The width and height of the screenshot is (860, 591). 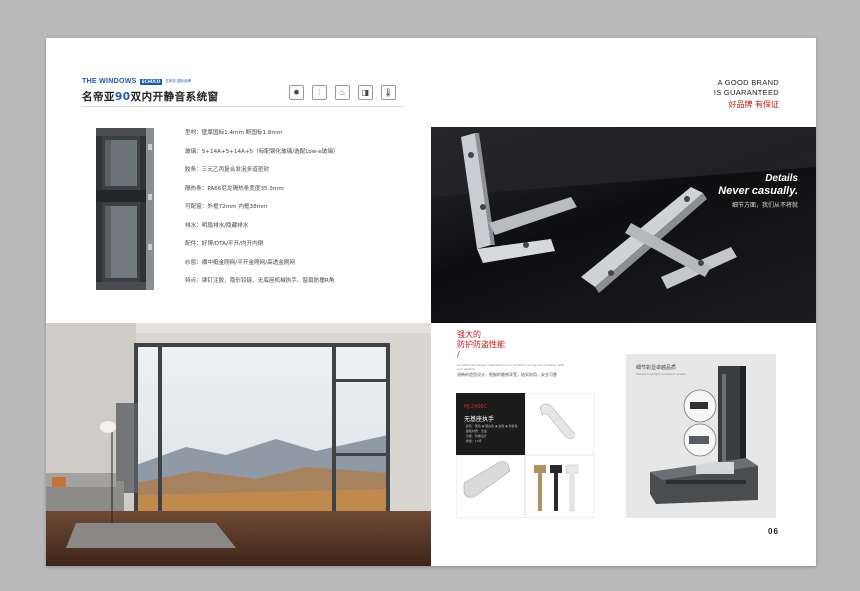 I want to click on cross-section-illustration, so click(x=704, y=435).